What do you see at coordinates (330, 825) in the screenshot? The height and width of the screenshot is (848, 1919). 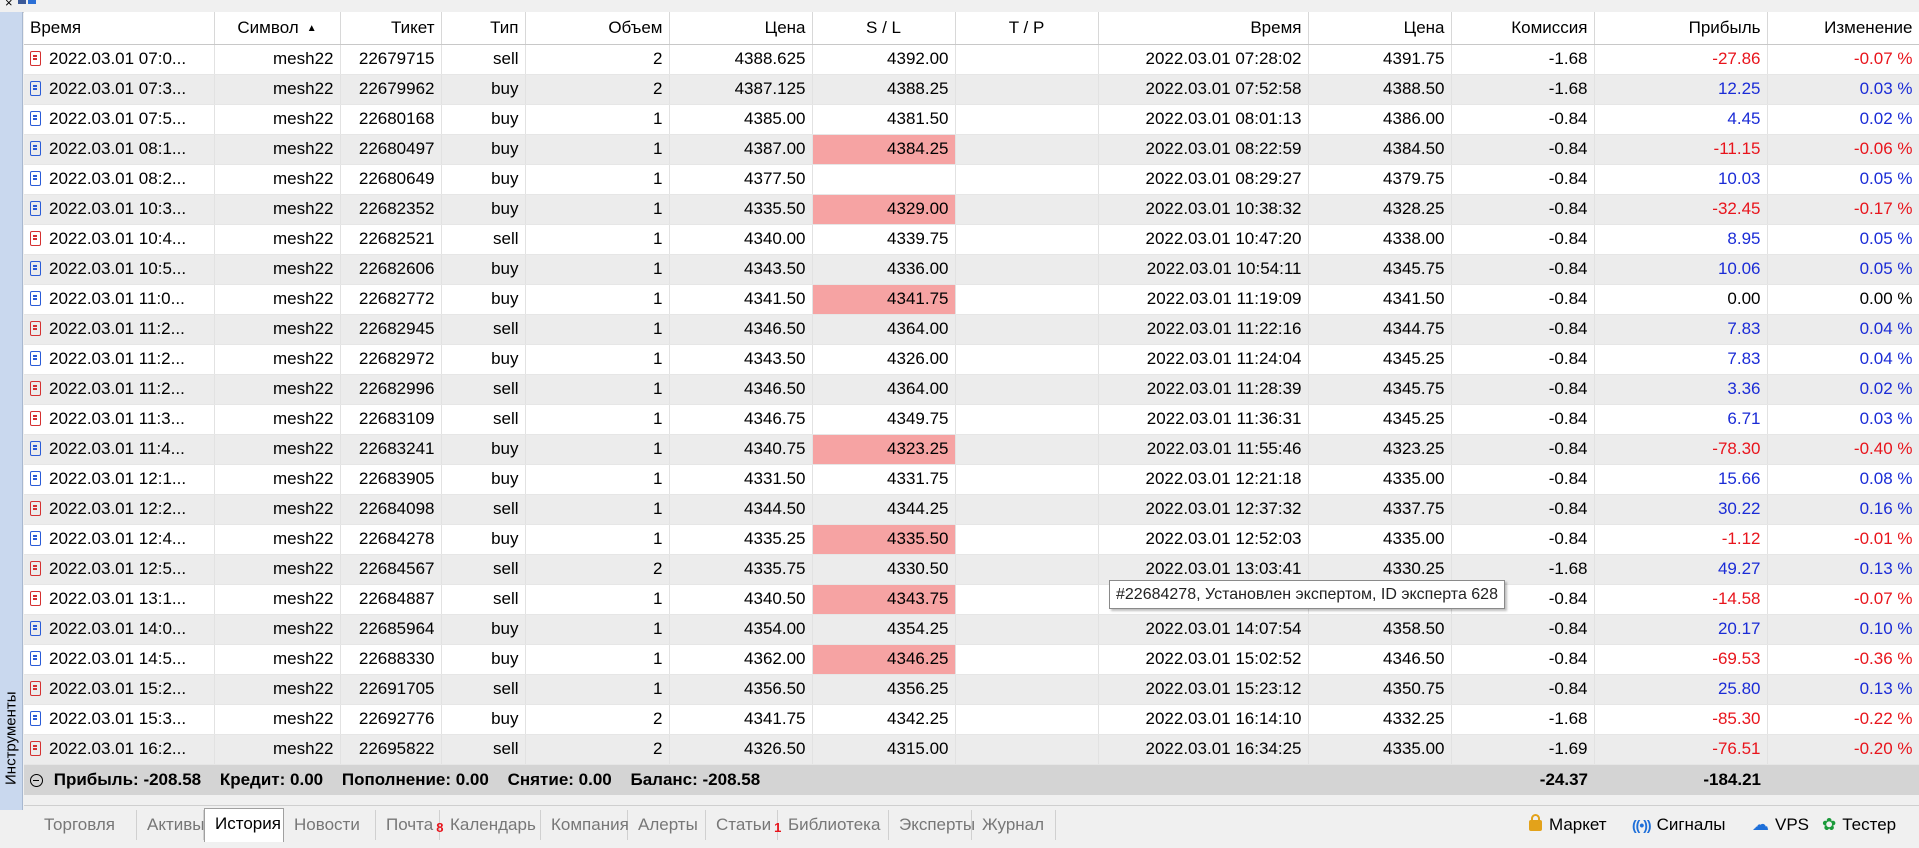 I see `tab-3: Новости` at bounding box center [330, 825].